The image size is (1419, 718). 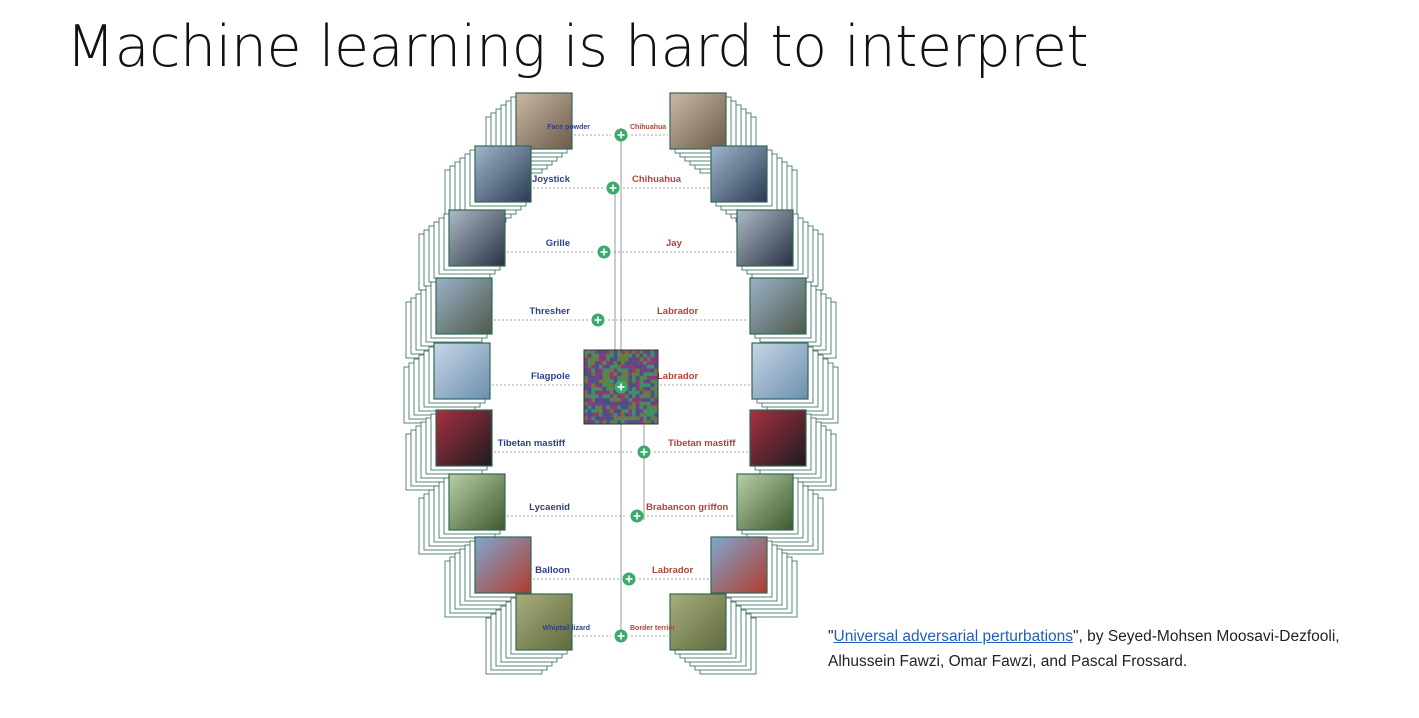 I want to click on lycaenid-image, so click(x=765, y=502).